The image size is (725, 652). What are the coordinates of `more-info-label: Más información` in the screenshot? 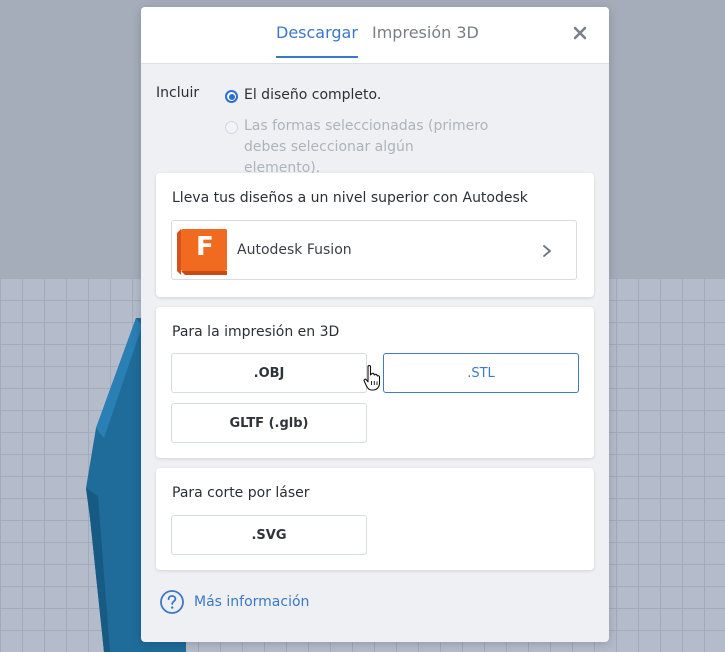 It's located at (252, 602).